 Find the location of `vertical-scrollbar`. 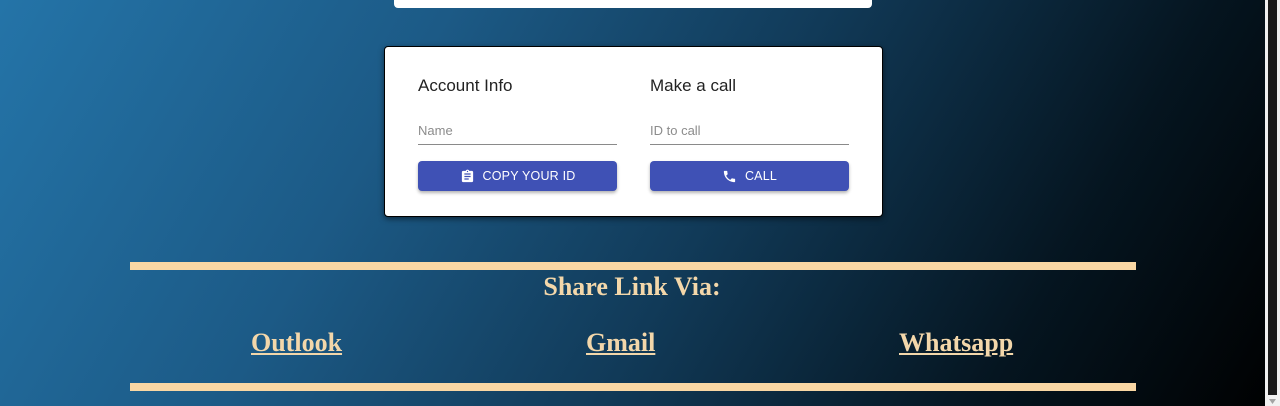

vertical-scrollbar is located at coordinates (1272, 203).